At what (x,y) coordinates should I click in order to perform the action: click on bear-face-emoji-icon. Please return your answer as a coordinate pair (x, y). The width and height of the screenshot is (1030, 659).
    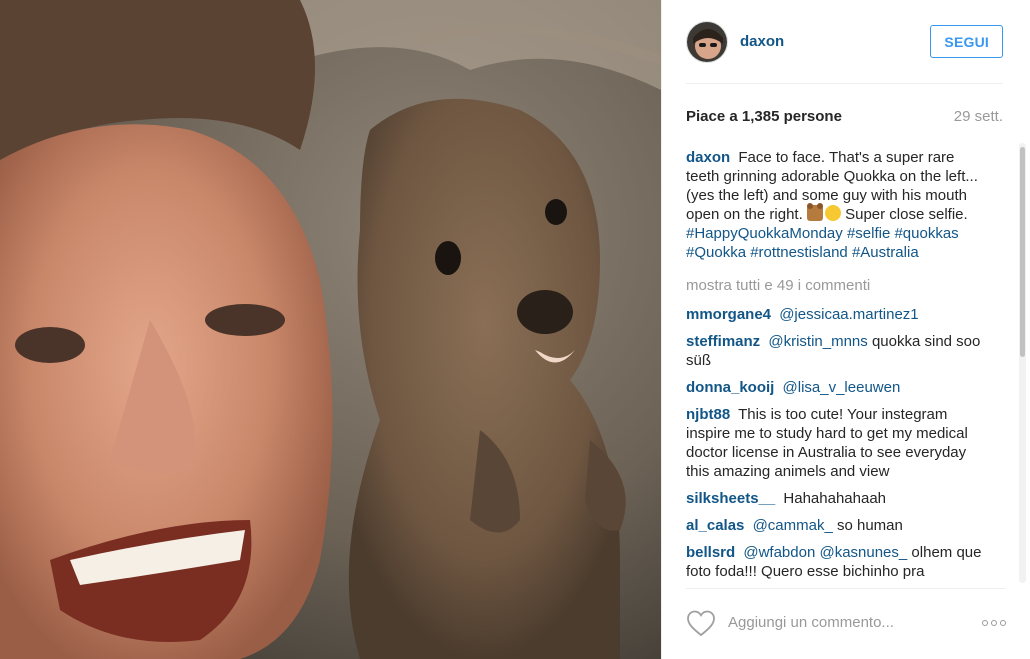
    Looking at the image, I should click on (814, 212).